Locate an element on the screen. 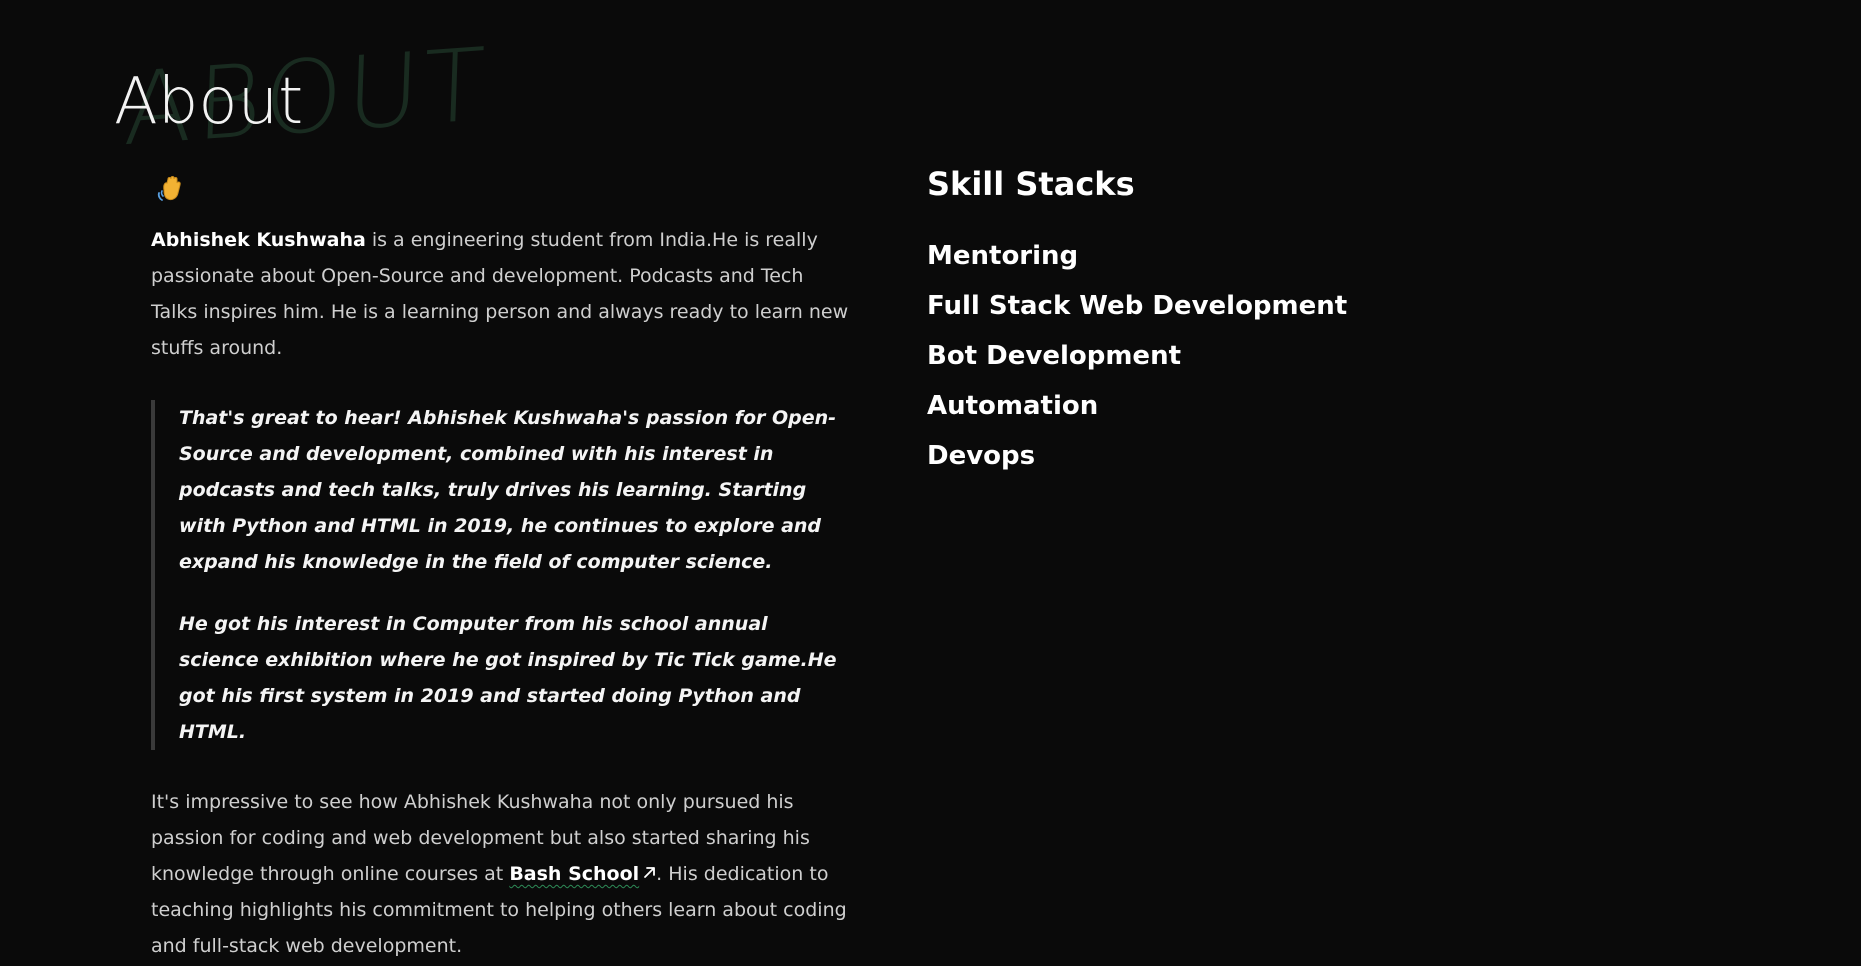  page-heading: ABOUT About is located at coordinates (302, 96).